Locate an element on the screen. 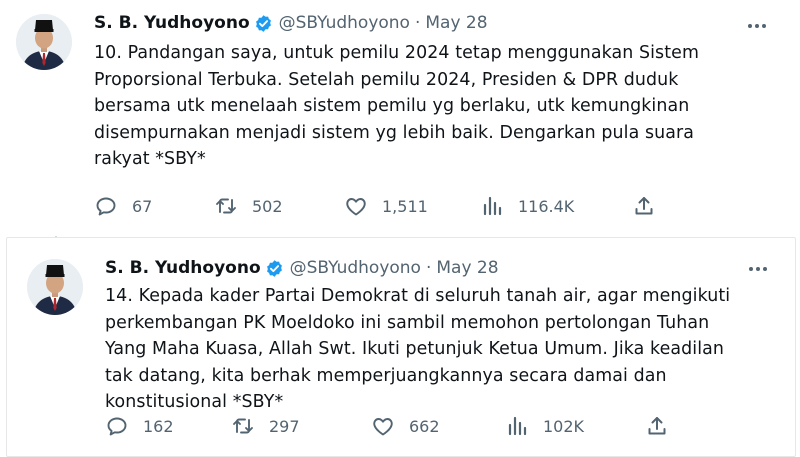  views-button: 102K is located at coordinates (544, 426).